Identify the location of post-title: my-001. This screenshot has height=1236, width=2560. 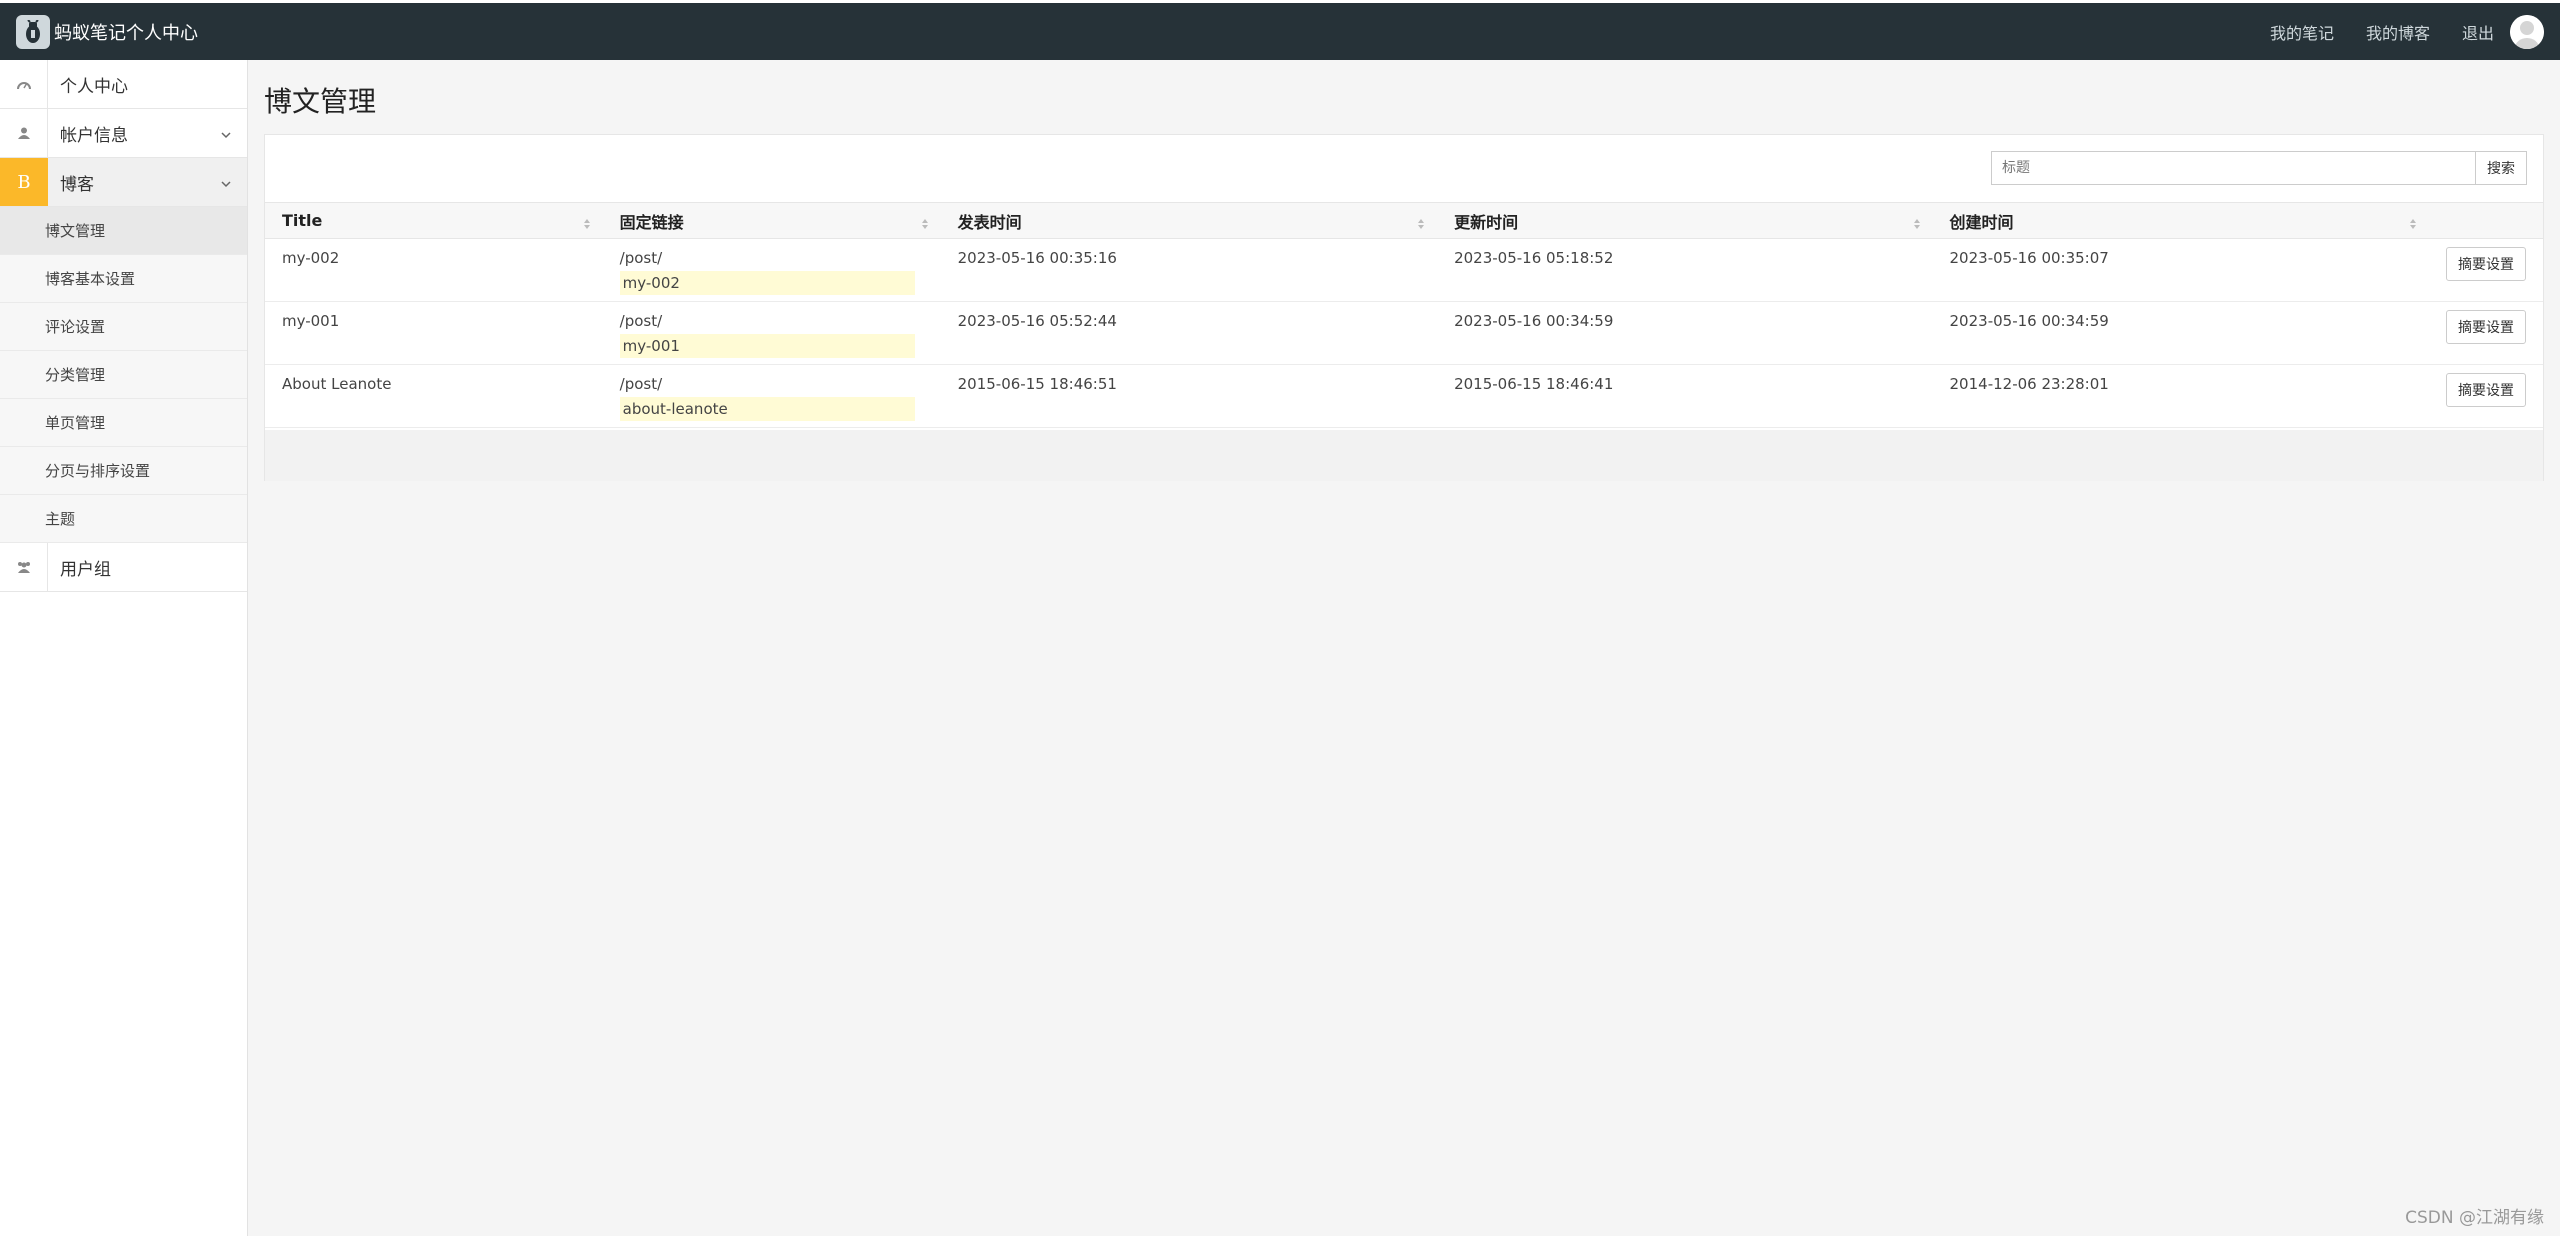
(434, 333).